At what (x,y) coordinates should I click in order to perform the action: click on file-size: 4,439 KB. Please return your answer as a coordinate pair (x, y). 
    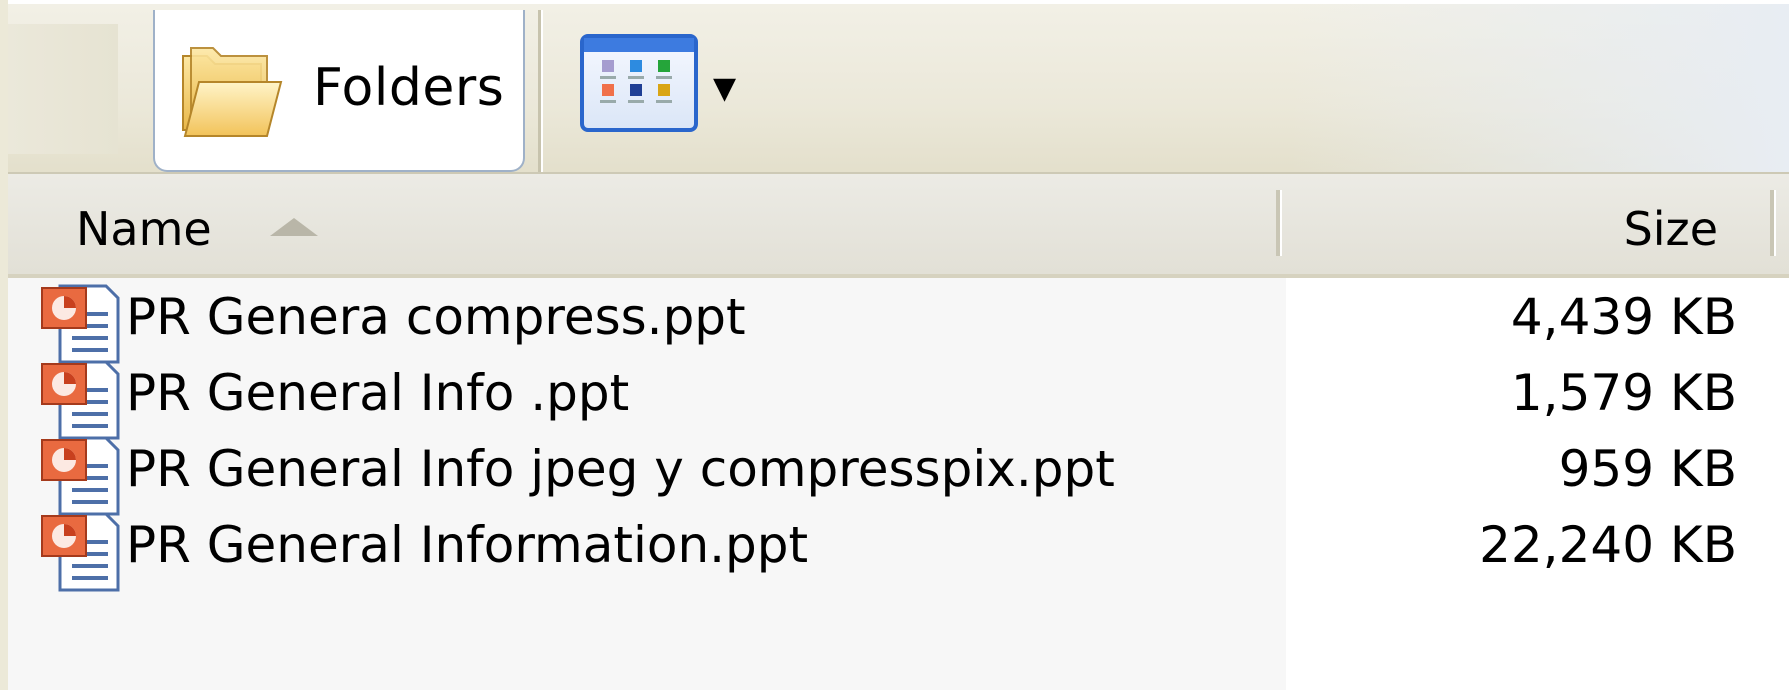
    Looking at the image, I should click on (1623, 317).